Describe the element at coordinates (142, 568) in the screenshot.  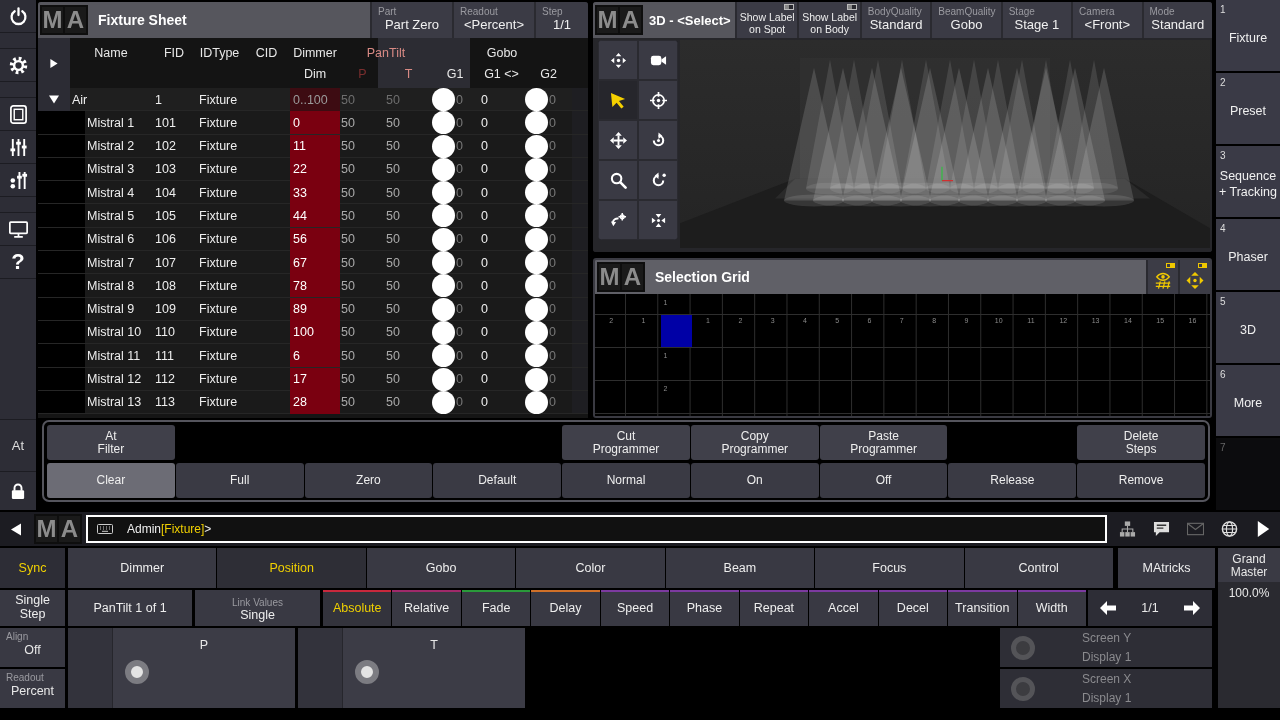
I see `preset-type-tab: Dimmer` at that location.